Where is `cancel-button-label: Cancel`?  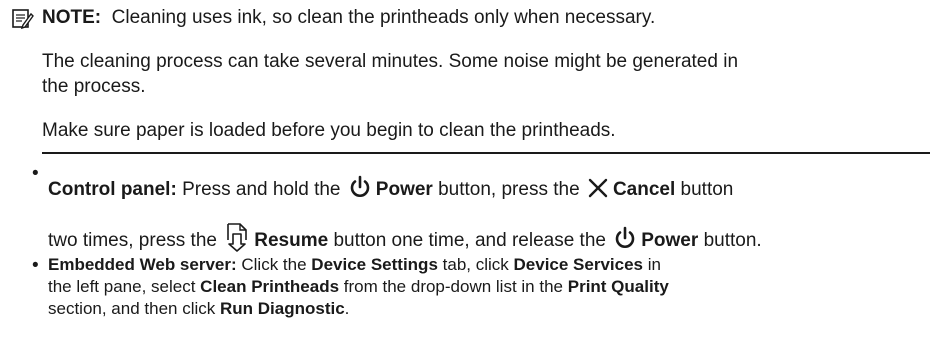
cancel-button-label: Cancel is located at coordinates (644, 189).